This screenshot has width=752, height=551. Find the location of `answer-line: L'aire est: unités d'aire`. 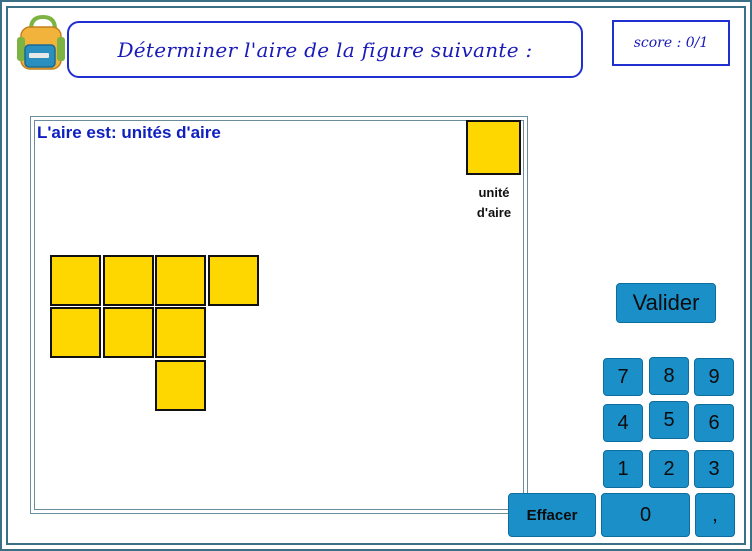

answer-line: L'aire est: unités d'aire is located at coordinates (129, 133).